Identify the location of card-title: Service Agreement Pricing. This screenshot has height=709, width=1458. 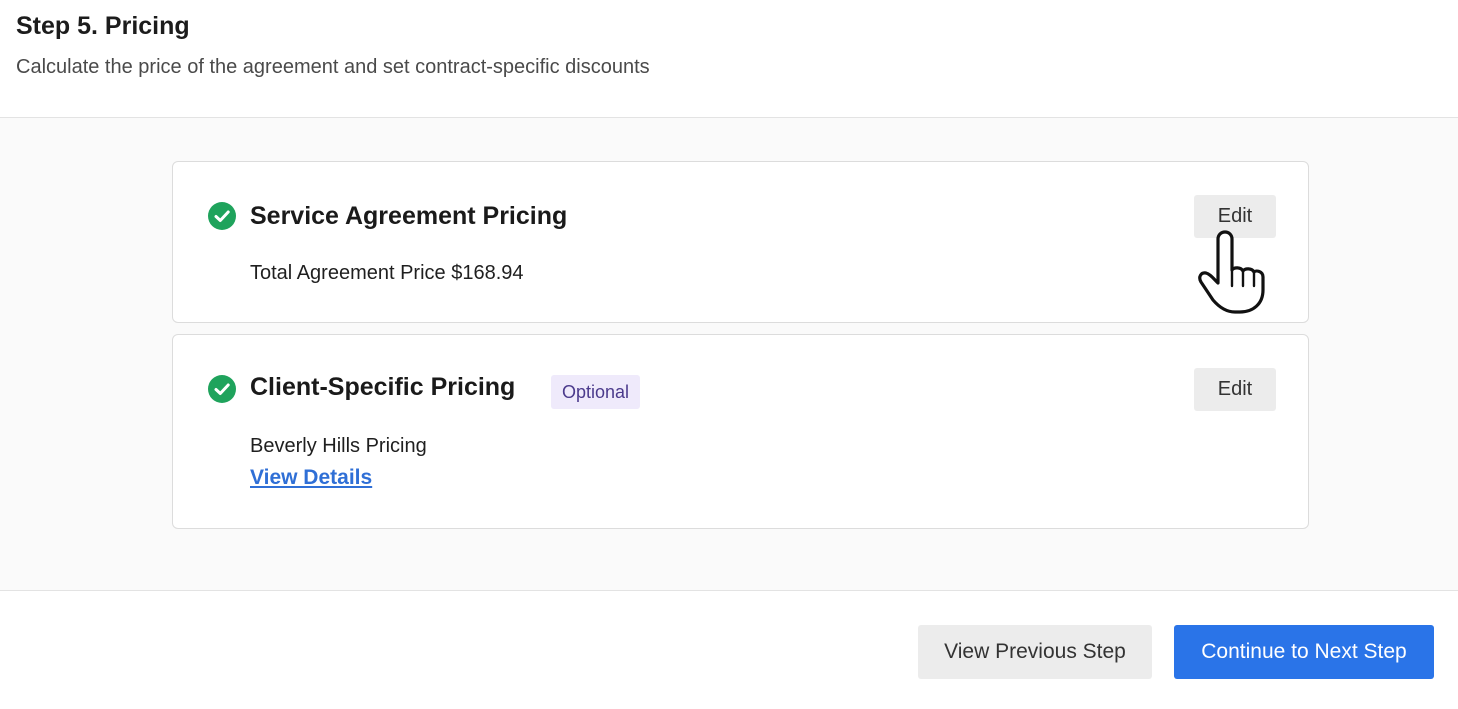
(409, 216).